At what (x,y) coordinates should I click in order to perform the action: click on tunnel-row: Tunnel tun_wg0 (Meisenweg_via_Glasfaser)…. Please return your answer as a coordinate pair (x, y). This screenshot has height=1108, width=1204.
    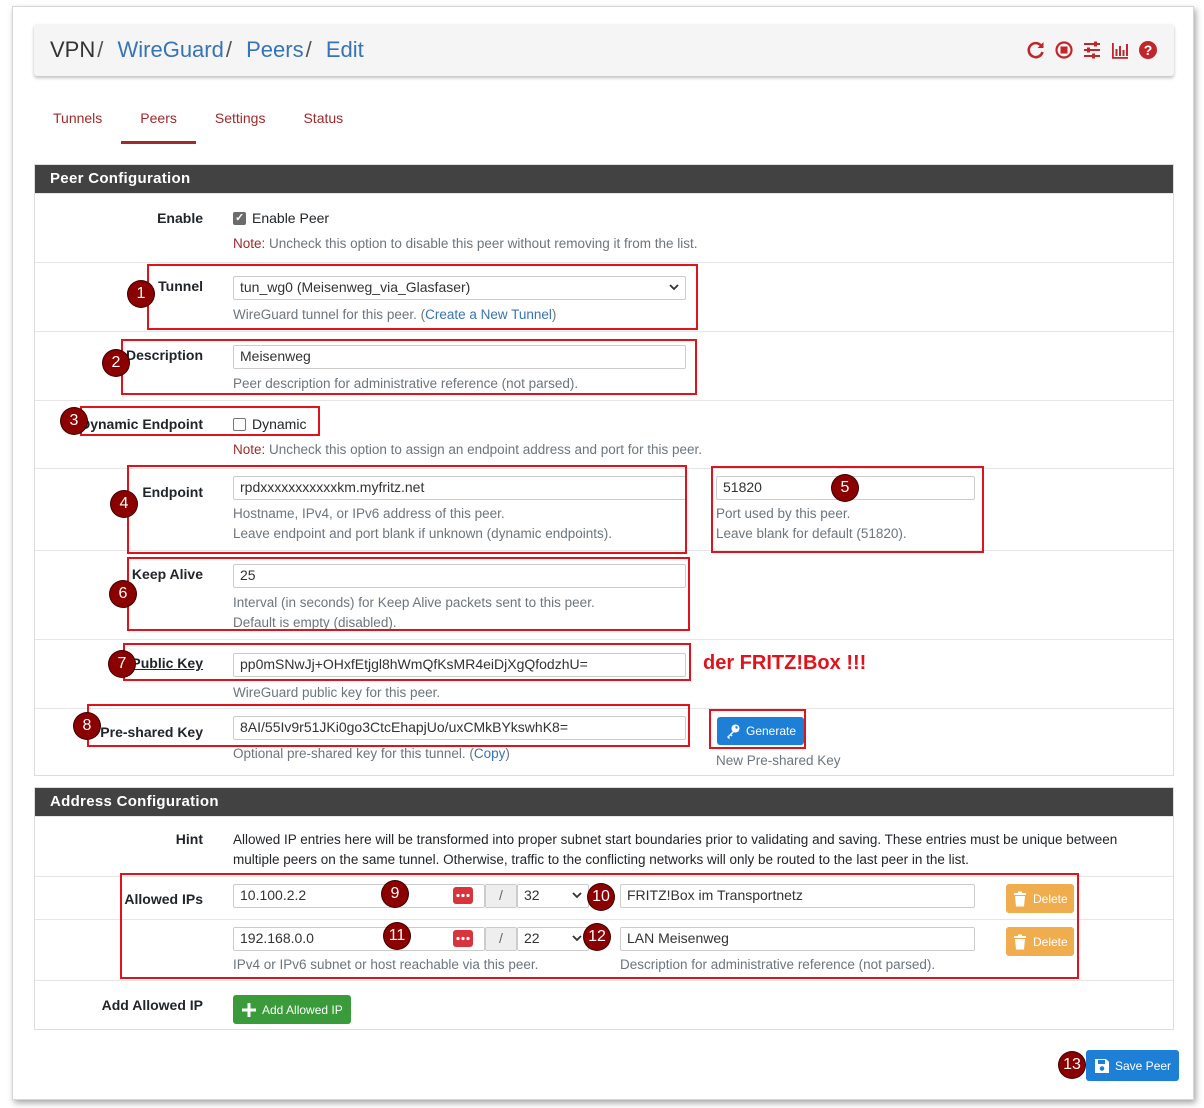
    Looking at the image, I should click on (604, 296).